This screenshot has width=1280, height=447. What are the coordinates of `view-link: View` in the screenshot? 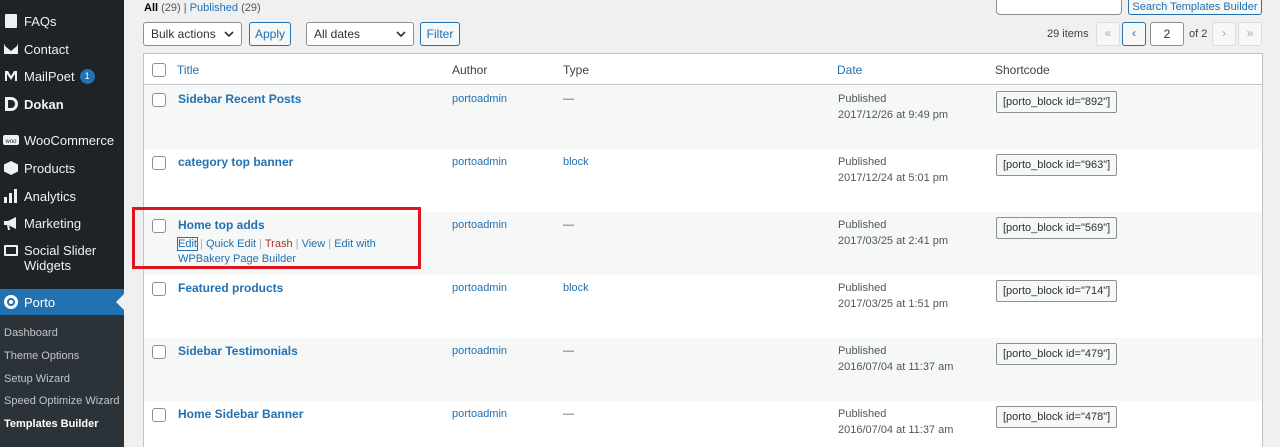 It's located at (314, 244).